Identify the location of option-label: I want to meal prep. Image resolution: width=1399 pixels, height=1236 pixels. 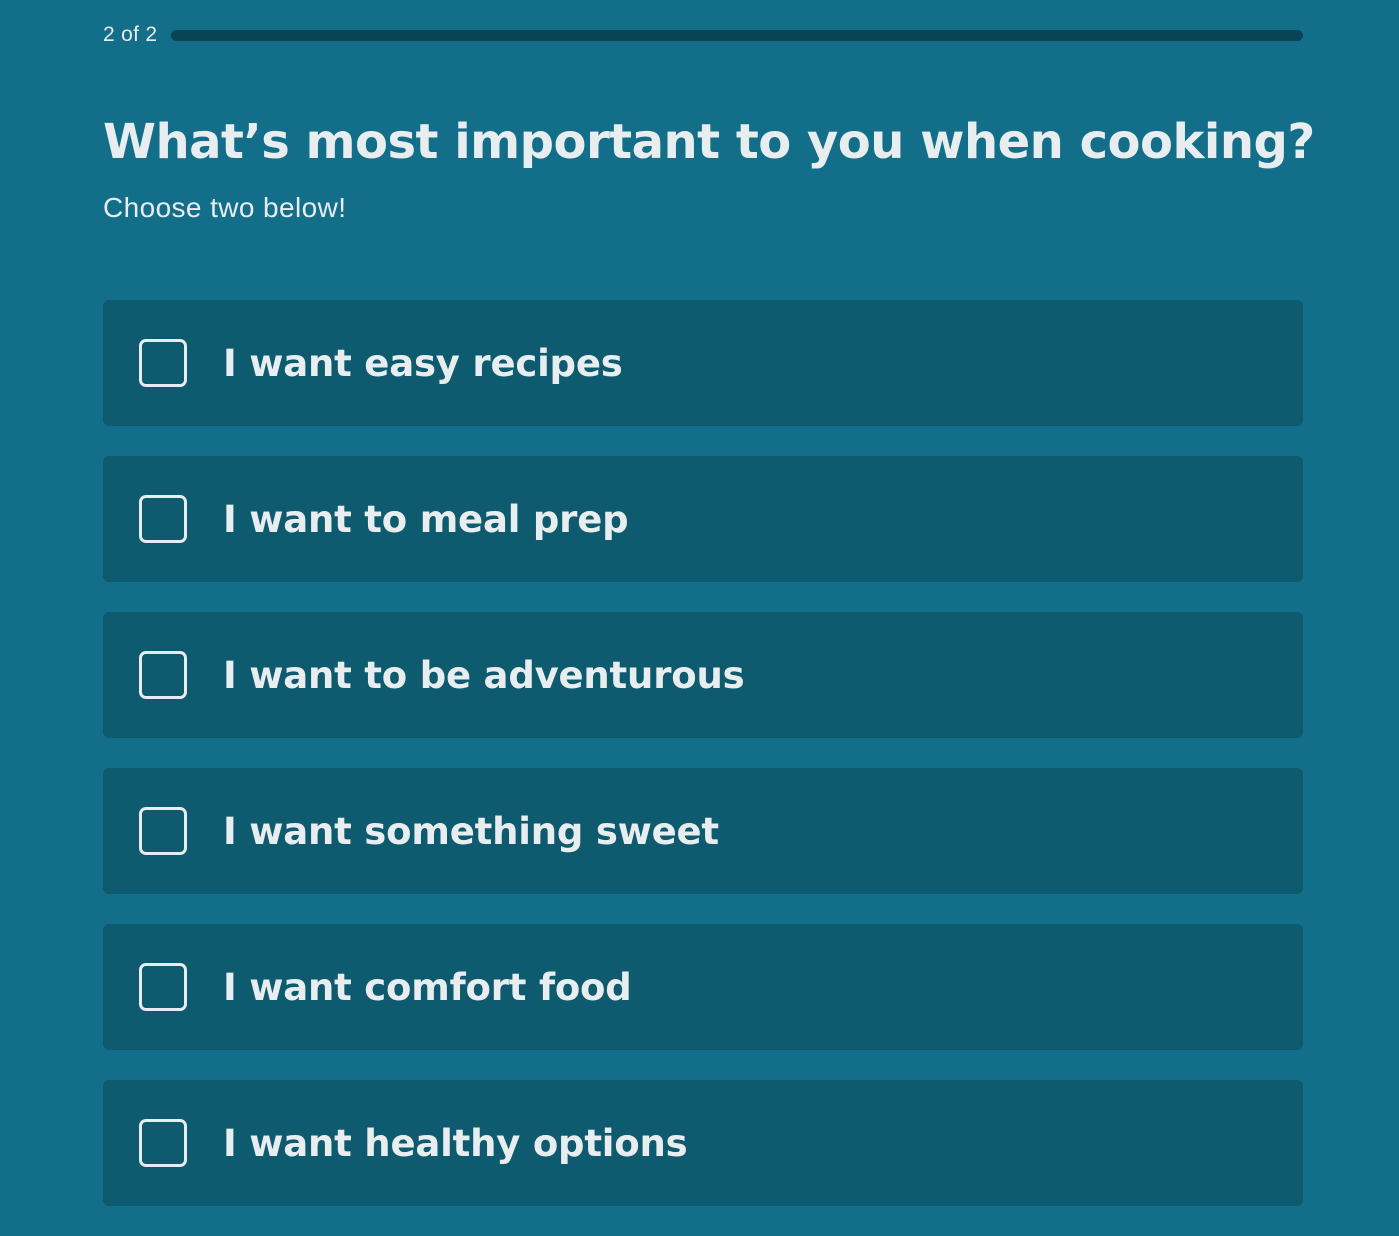
(426, 519).